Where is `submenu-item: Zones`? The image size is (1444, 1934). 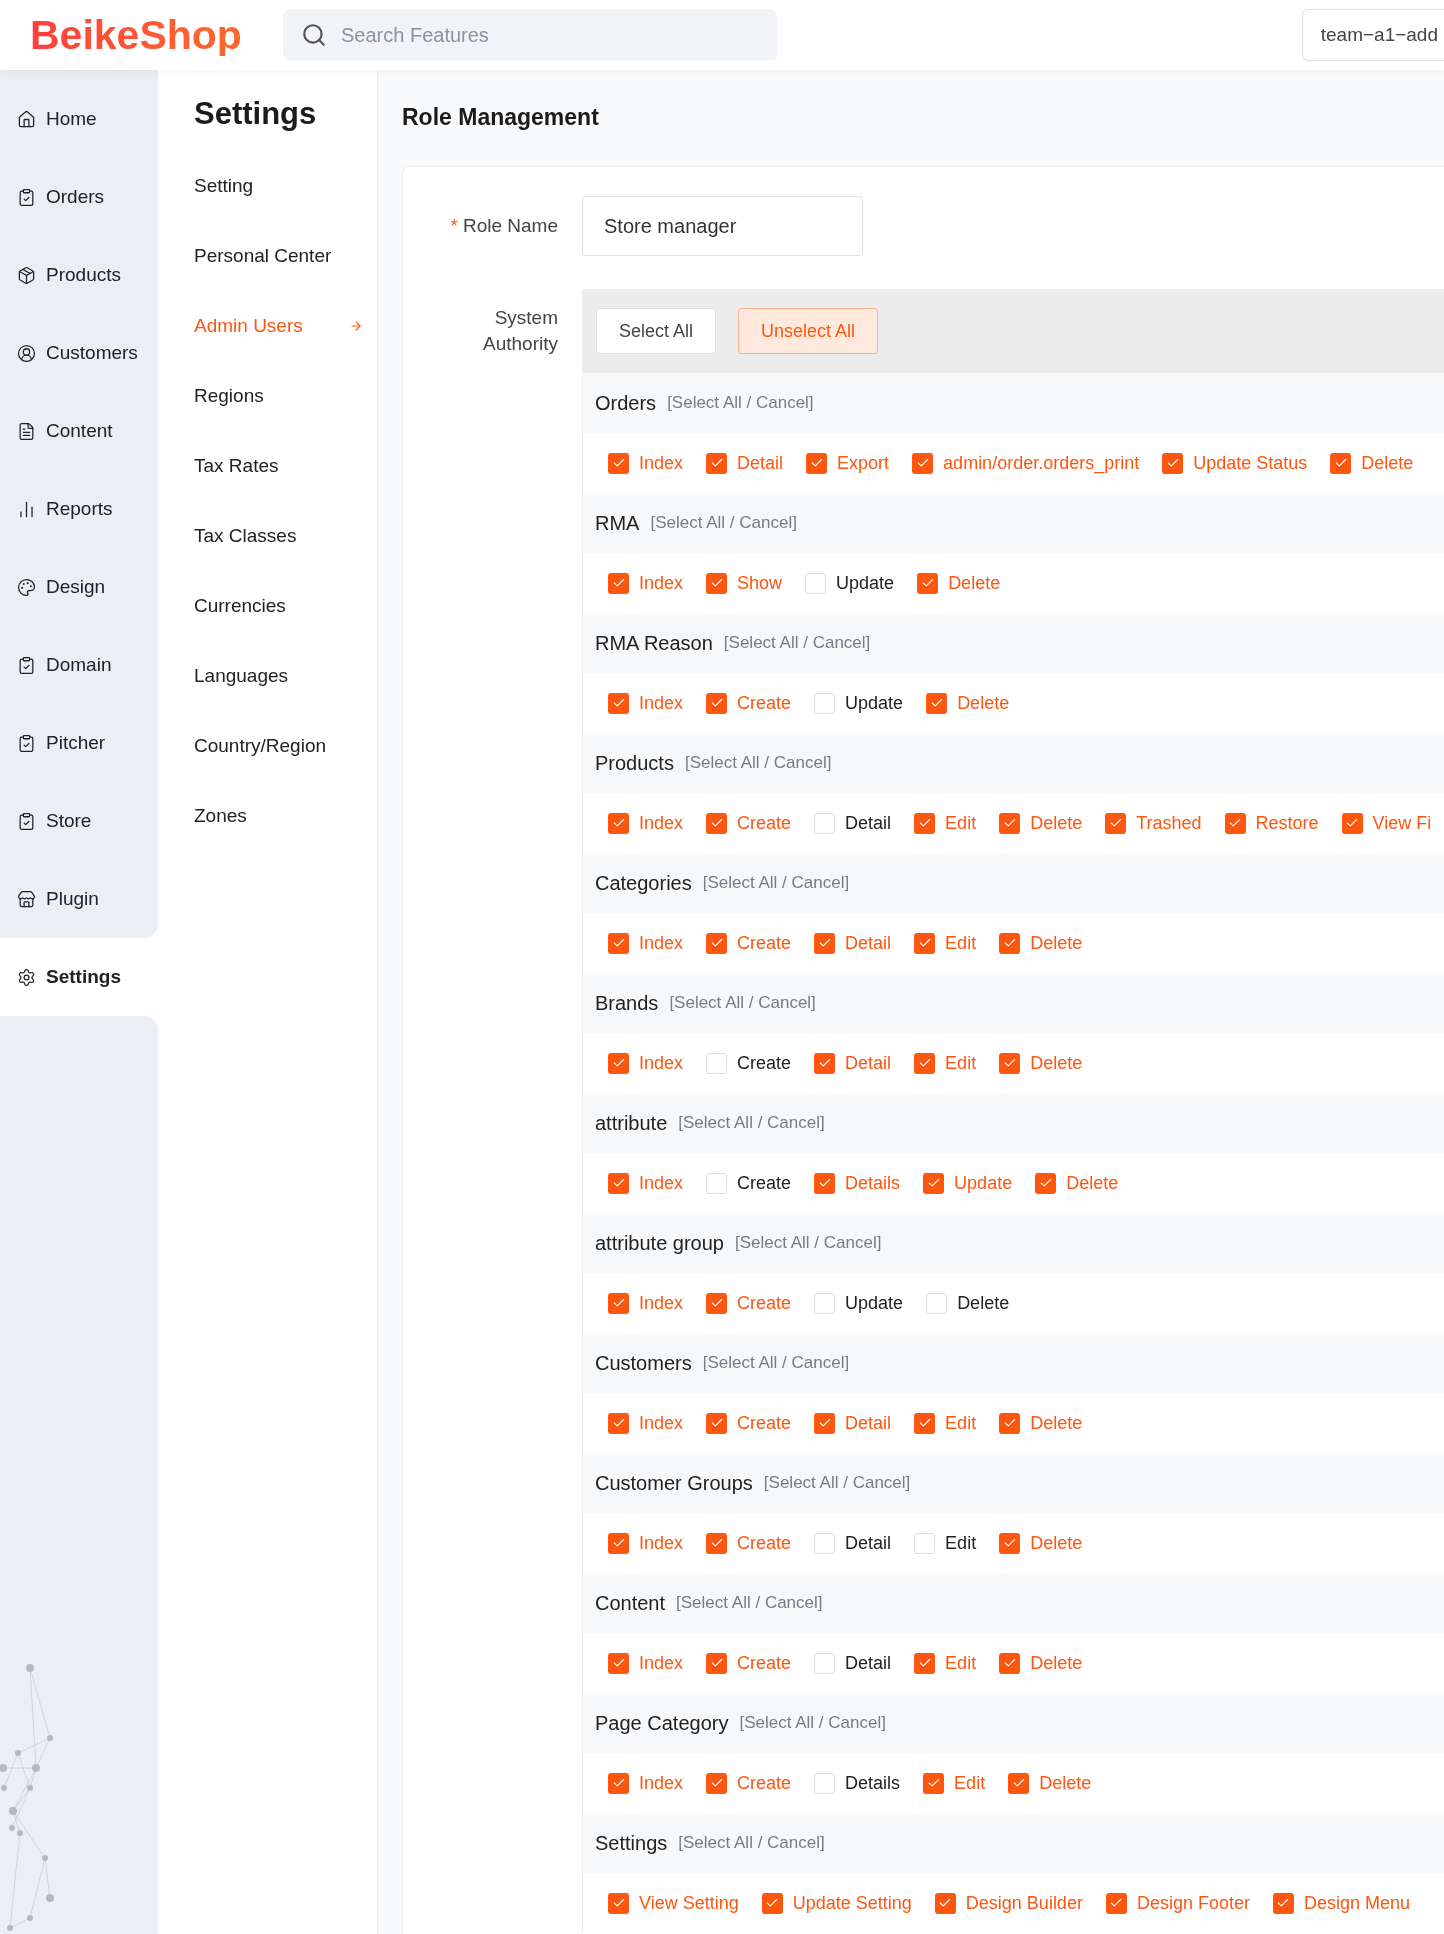
submenu-item: Zones is located at coordinates (285, 816).